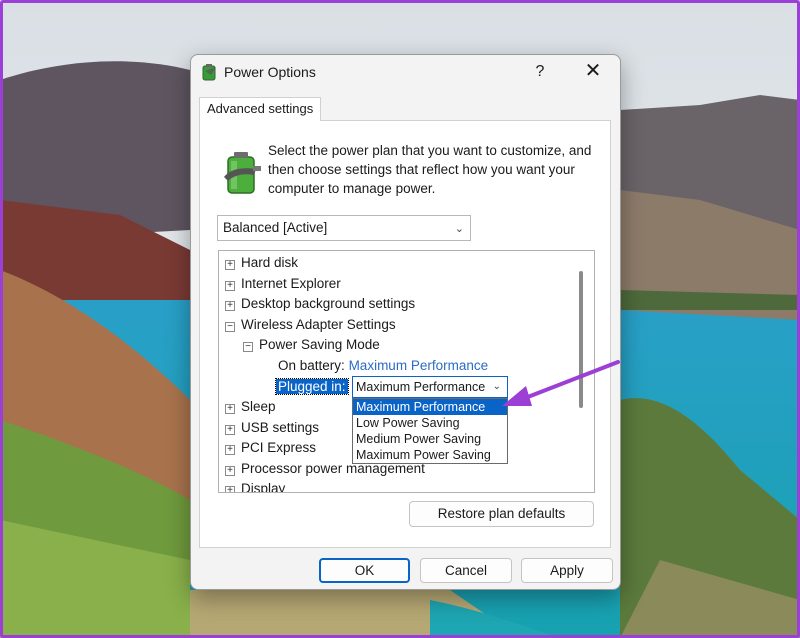 The height and width of the screenshot is (638, 800). I want to click on plugged-in-label: Plugged in:, so click(312, 386).